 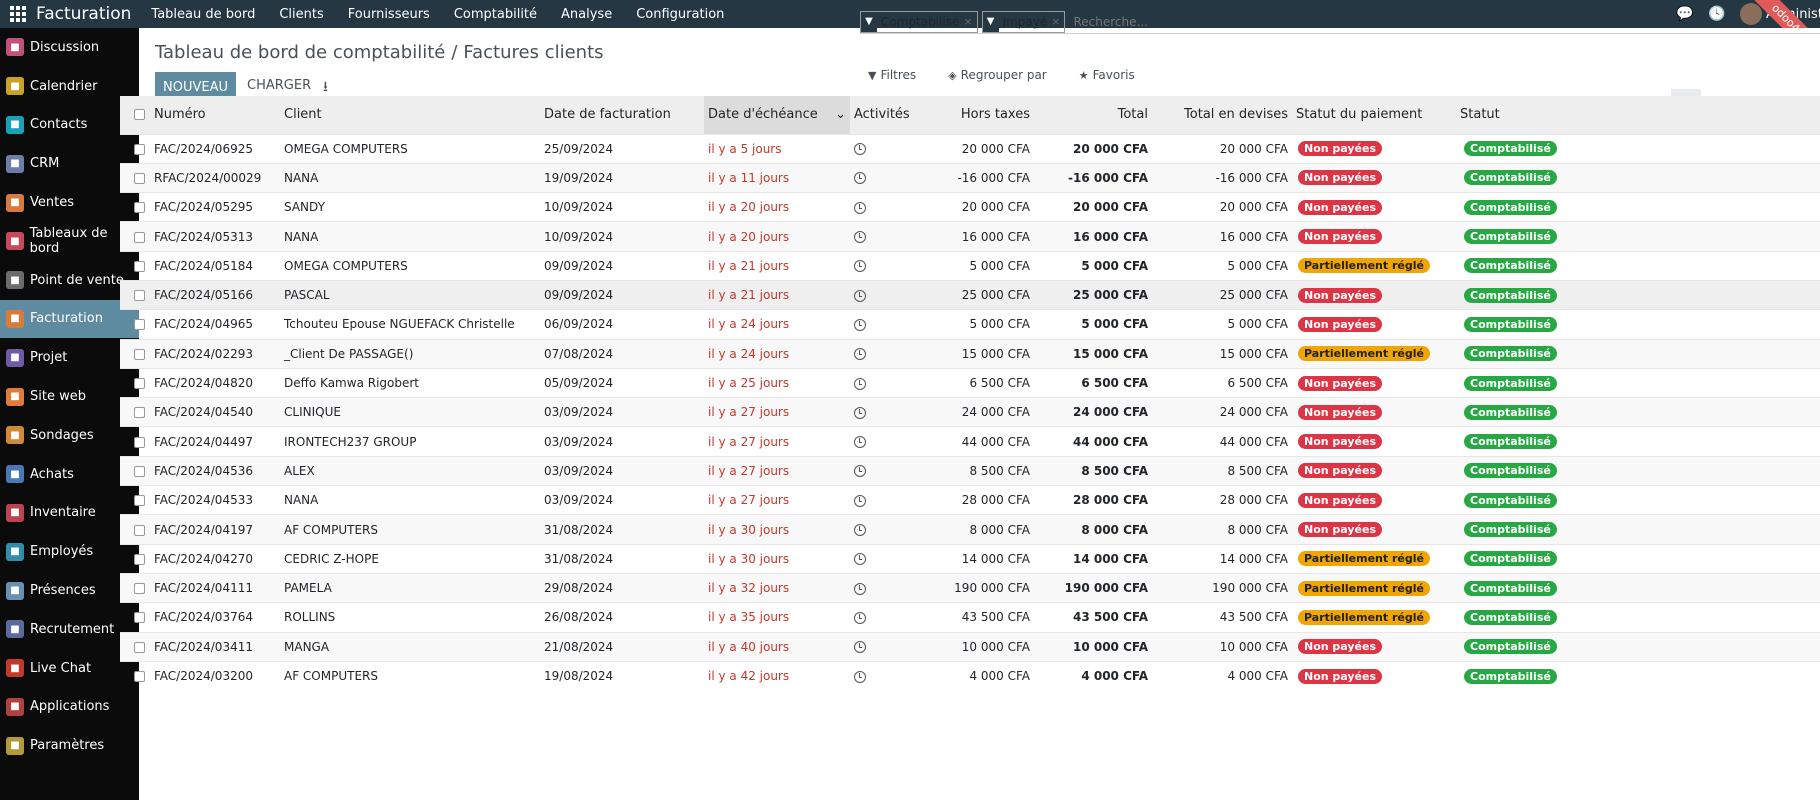 I want to click on filters-dropdown: ▼ Filtres, so click(x=900, y=75).